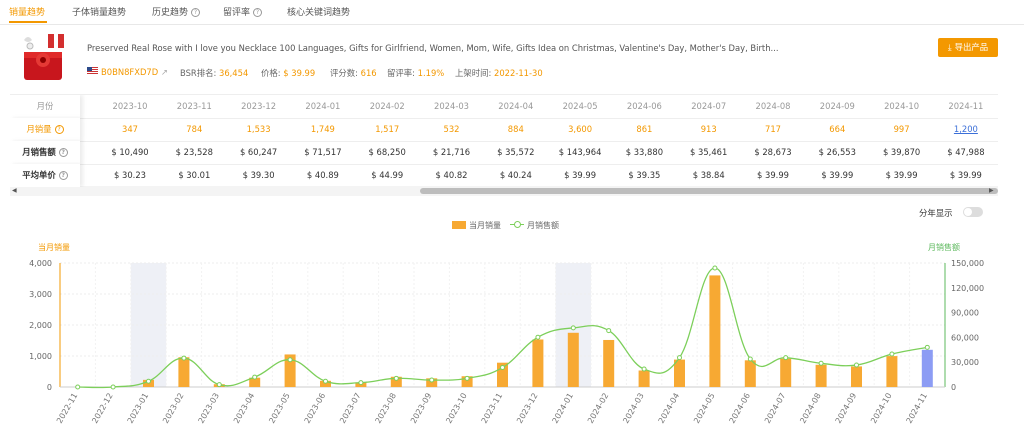 This screenshot has height=432, width=1024. I want to click on y-left-tick-label: 3,000, so click(40, 294).